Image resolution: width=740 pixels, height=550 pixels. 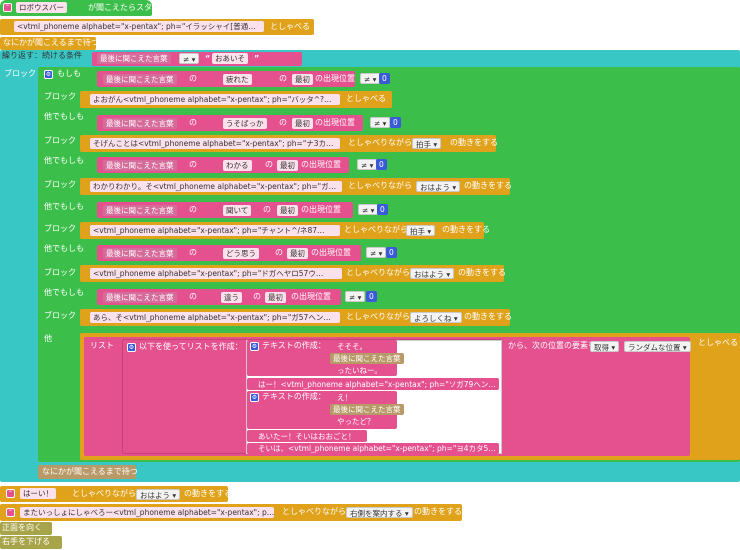 What do you see at coordinates (376, 252) in the screenshot?
I see `cond-neq-4: ≠` at bounding box center [376, 252].